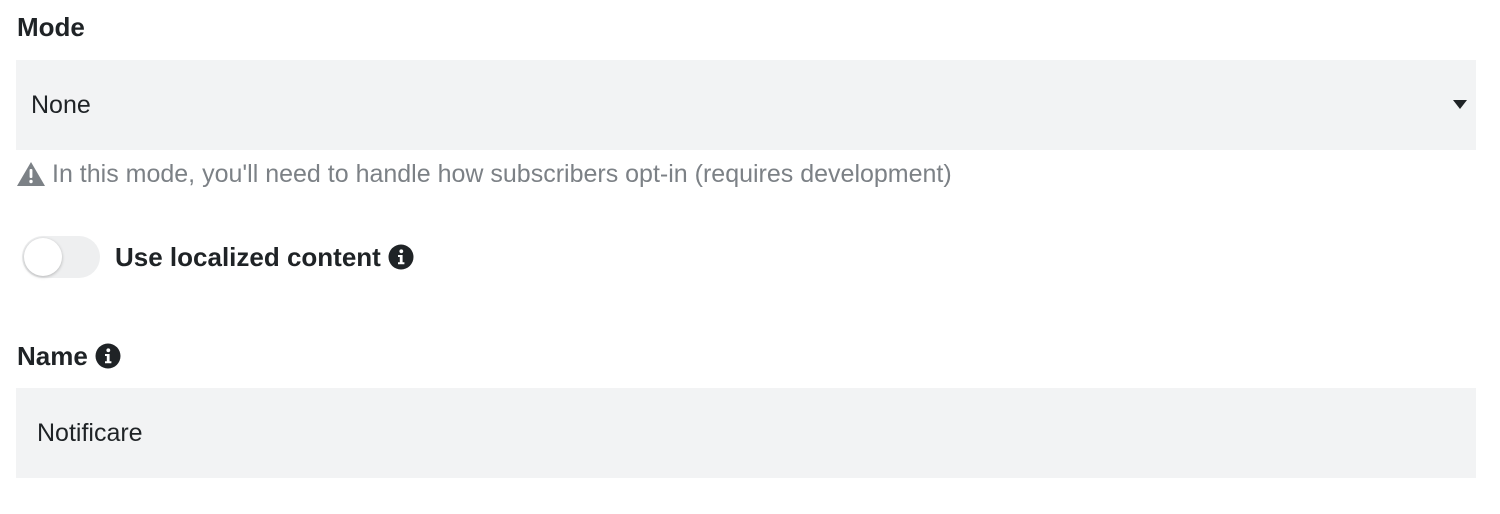 This screenshot has height=514, width=1500. I want to click on warning-icon, so click(31, 174).